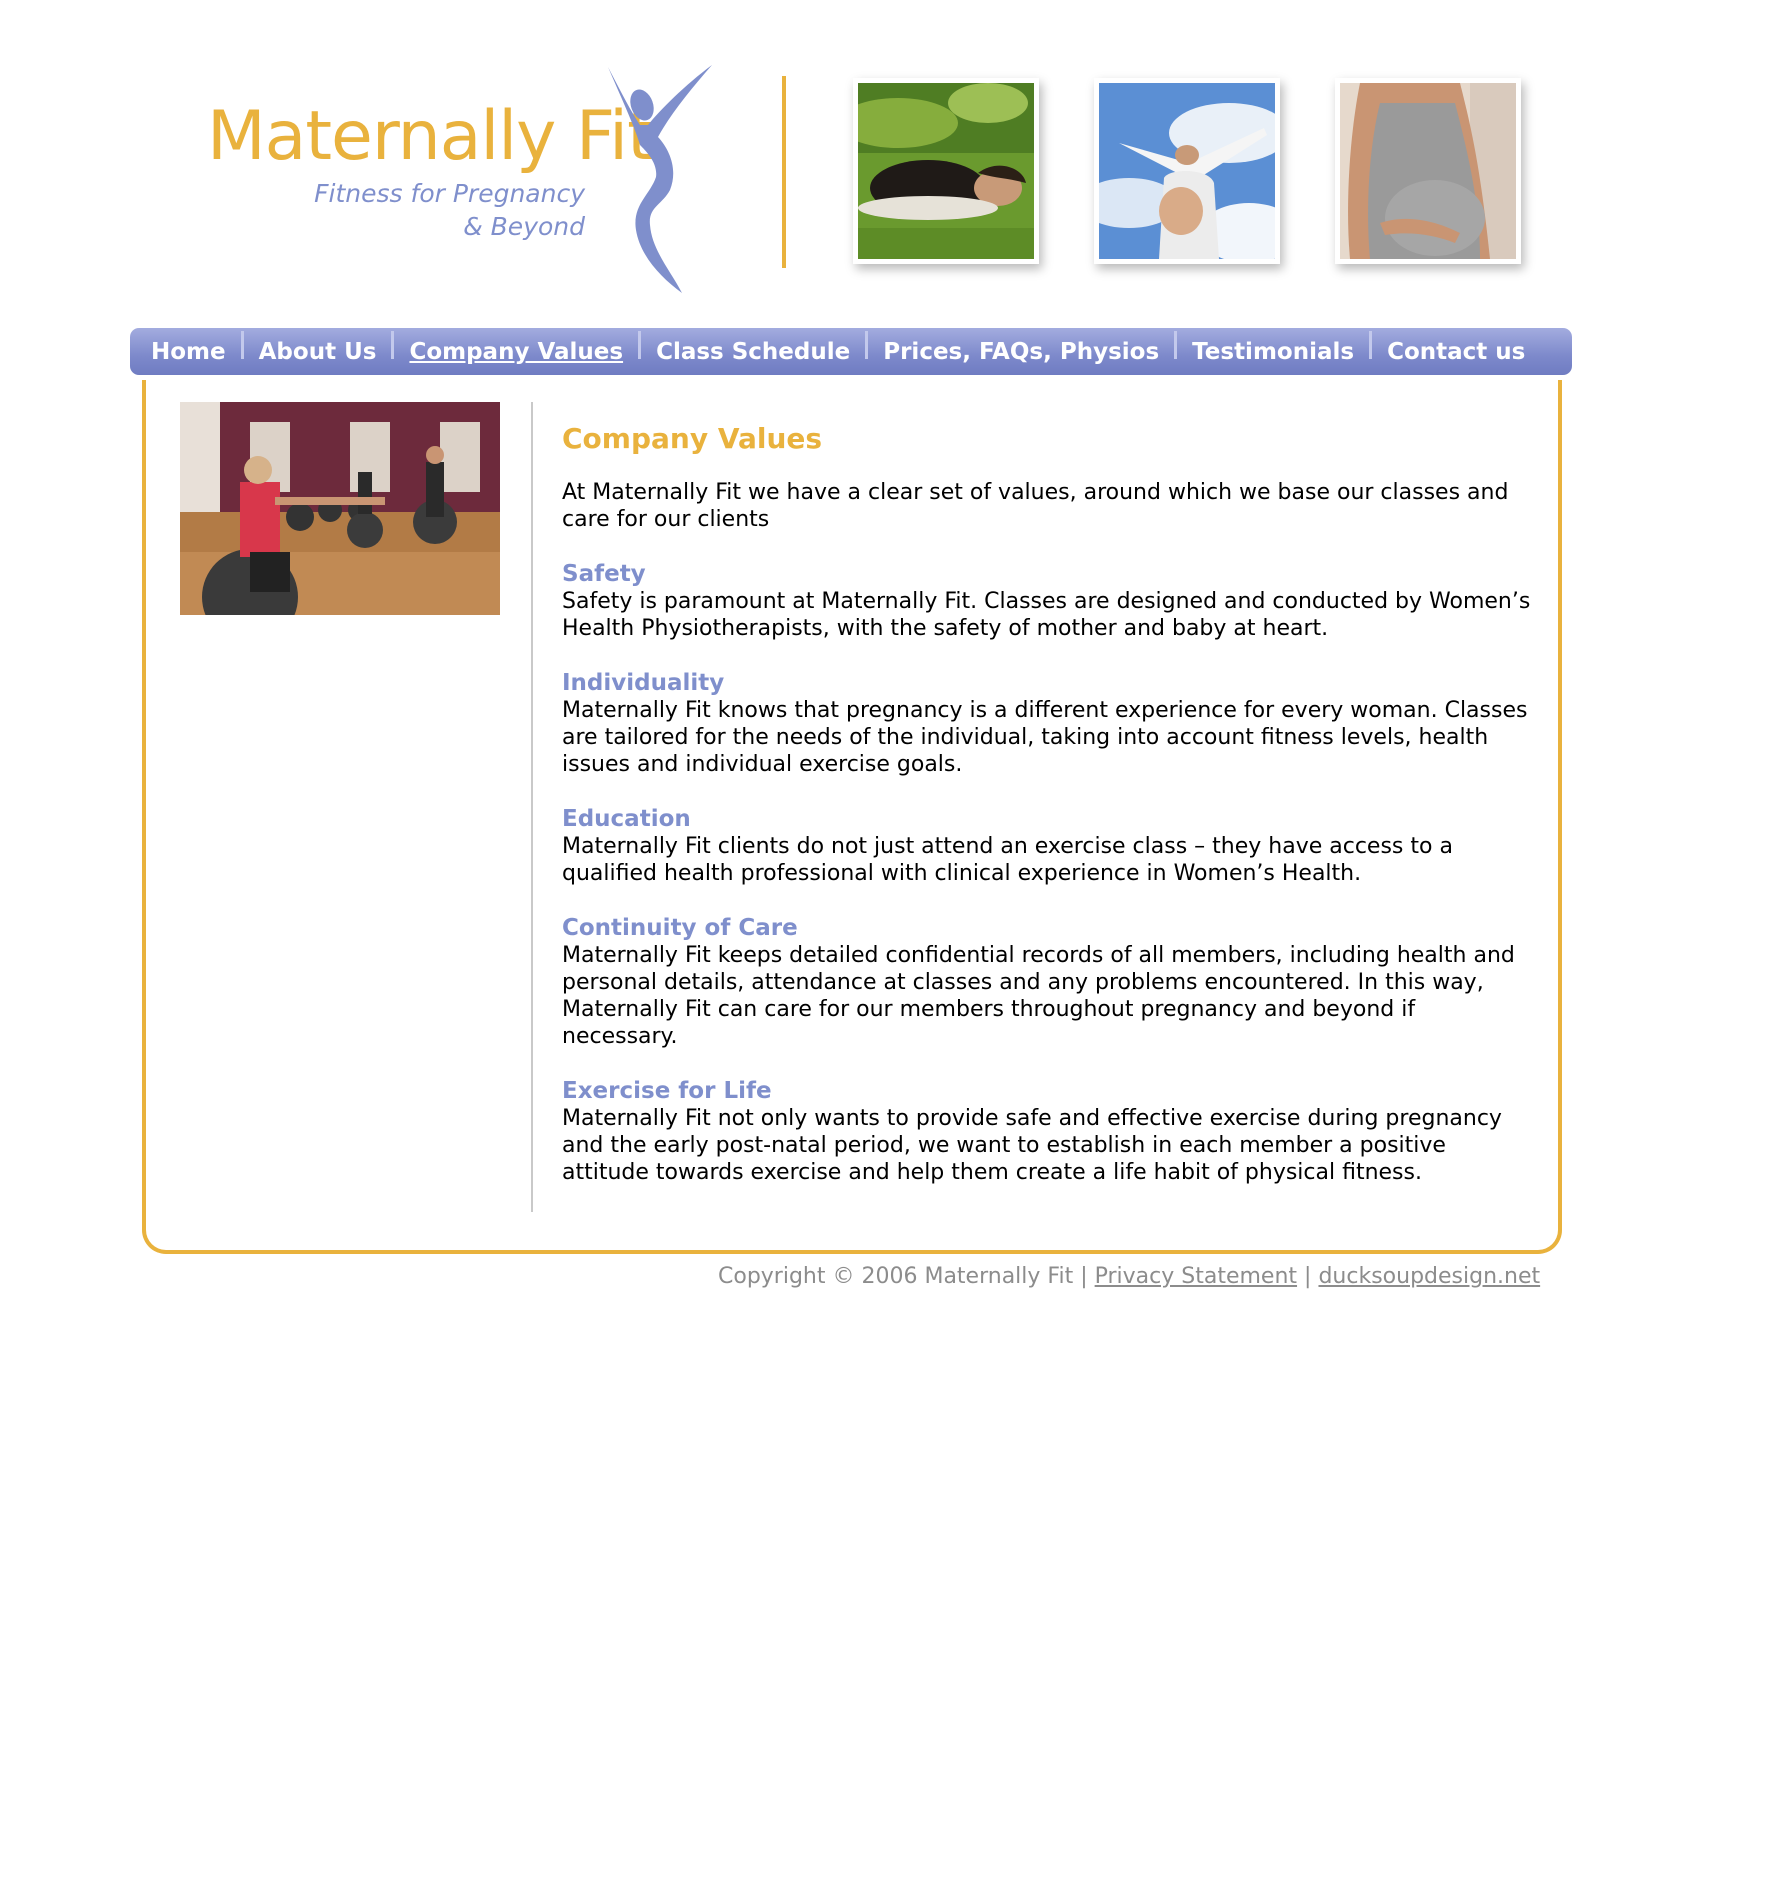 The image size is (1770, 1892). What do you see at coordinates (1456, 352) in the screenshot?
I see `nav-item-contact-us: Contact us` at bounding box center [1456, 352].